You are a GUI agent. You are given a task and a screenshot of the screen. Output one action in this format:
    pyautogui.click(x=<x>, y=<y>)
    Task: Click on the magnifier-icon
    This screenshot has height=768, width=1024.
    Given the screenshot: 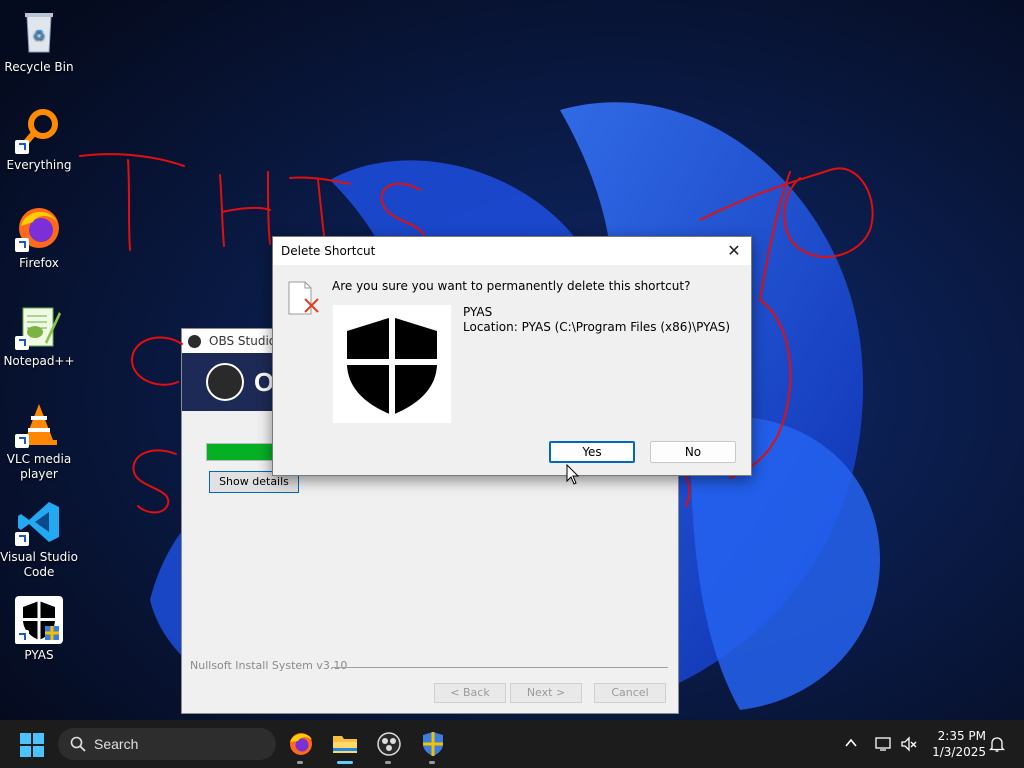 What is the action you would take?
    pyautogui.click(x=39, y=130)
    